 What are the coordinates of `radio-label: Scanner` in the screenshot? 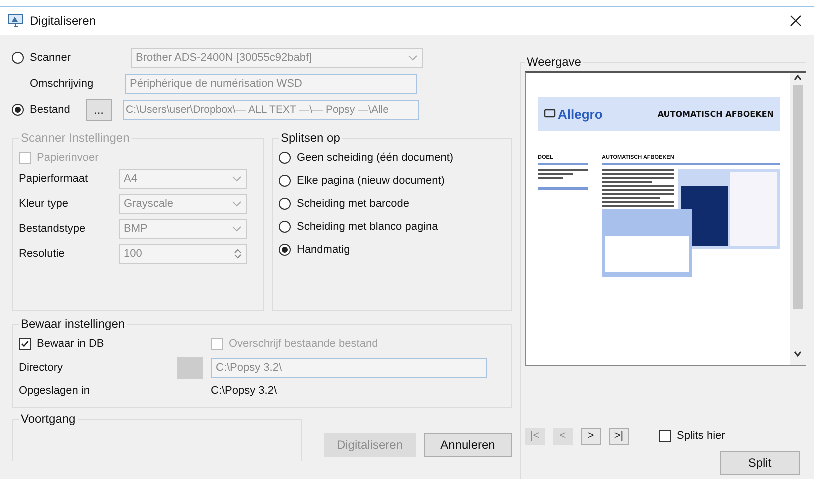 It's located at (51, 58).